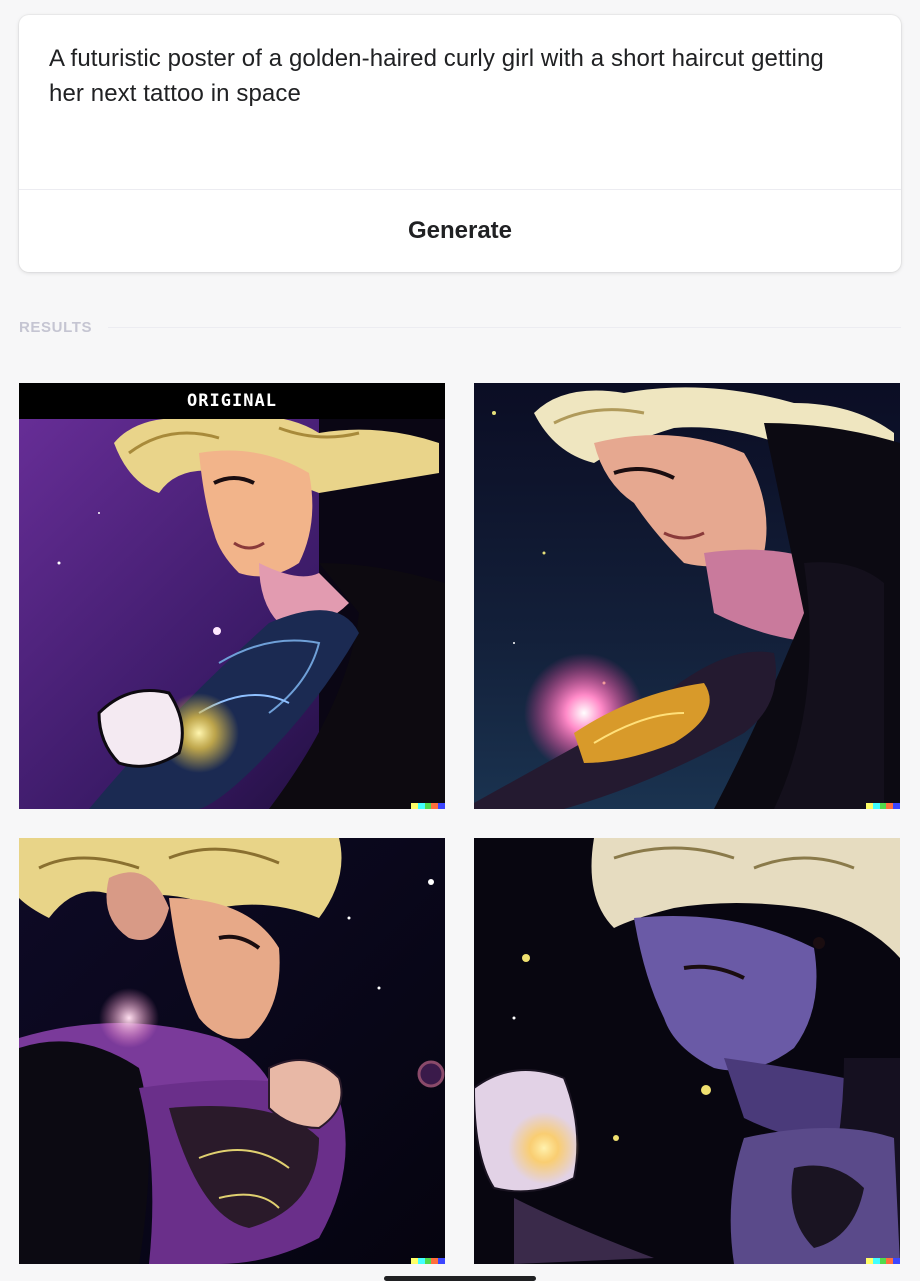 The height and width of the screenshot is (1281, 920). What do you see at coordinates (56, 327) in the screenshot?
I see `results-label: RESULTS` at bounding box center [56, 327].